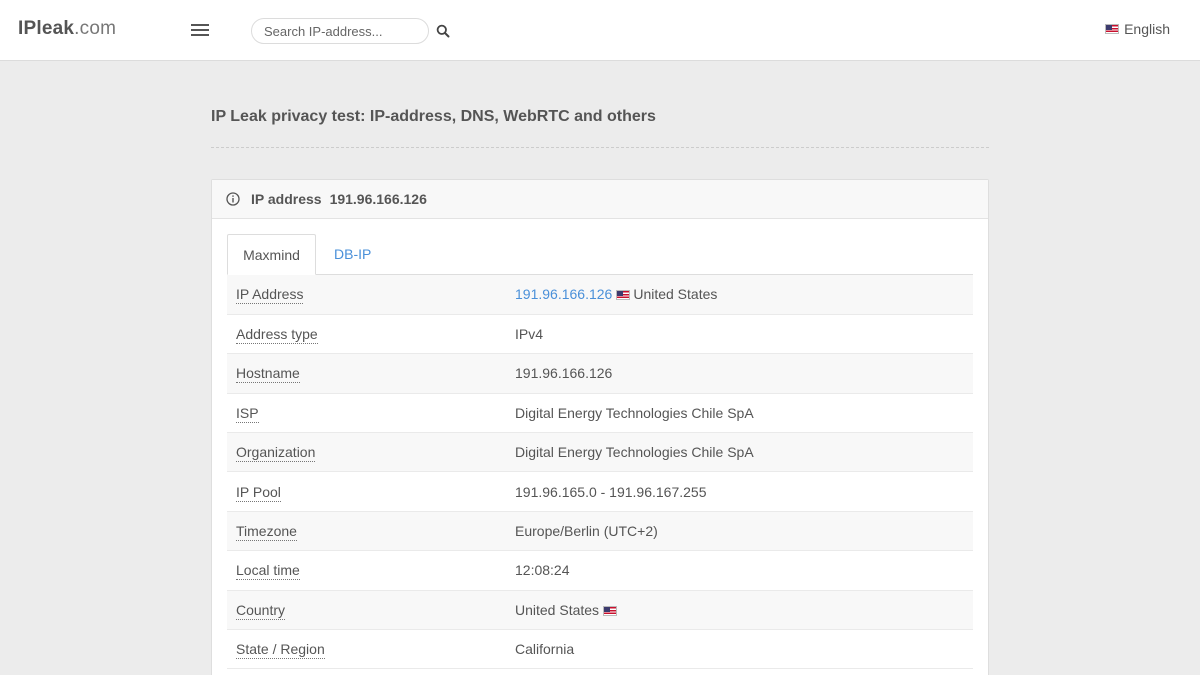 Image resolution: width=1200 pixels, height=675 pixels. I want to click on row-key-ip-address: IP Address, so click(270, 295).